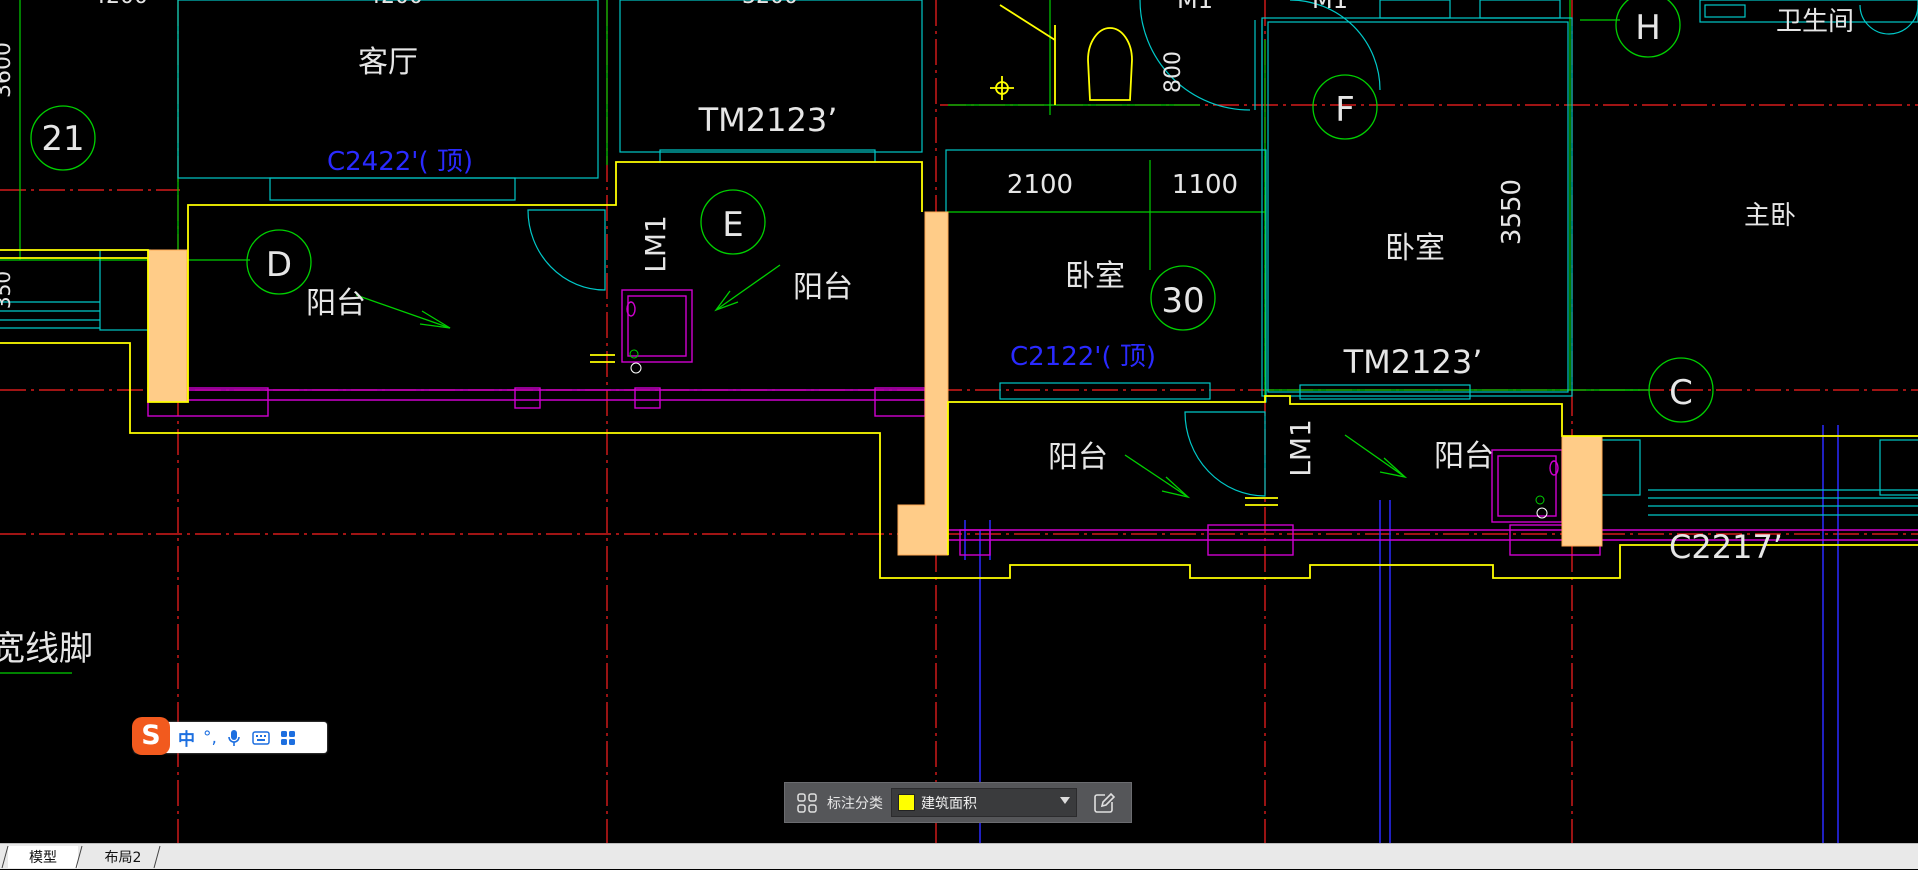 The height and width of the screenshot is (870, 1918). What do you see at coordinates (823, 287) in the screenshot?
I see `room-label-balcony-2: 阳台` at bounding box center [823, 287].